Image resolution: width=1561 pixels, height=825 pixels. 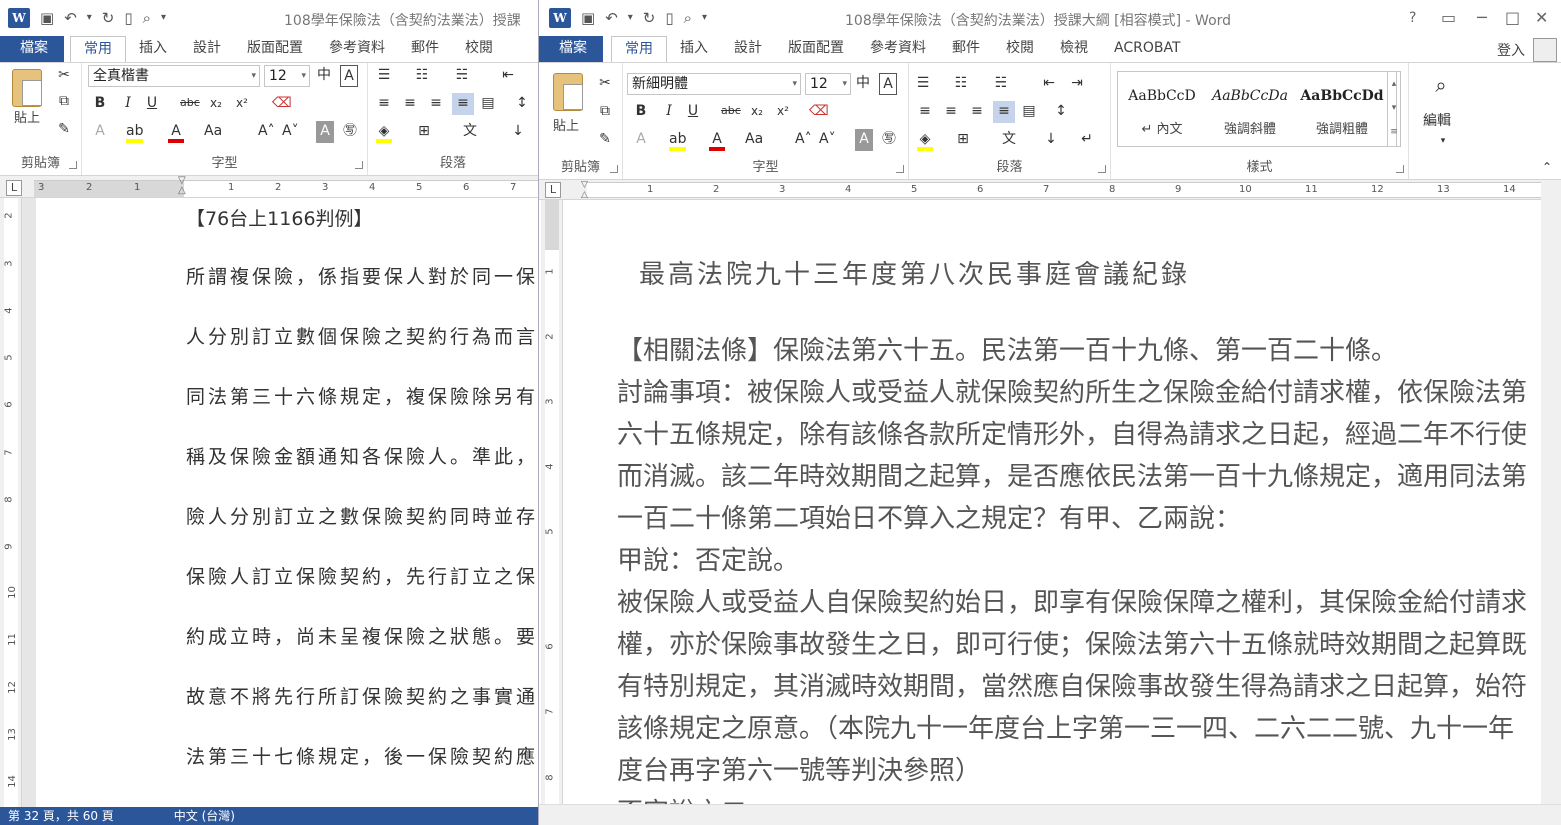 What do you see at coordinates (1250, 109) in the screenshot?
I see `style-subtle-emphasis: AaBbCcDa 強調斜體` at bounding box center [1250, 109].